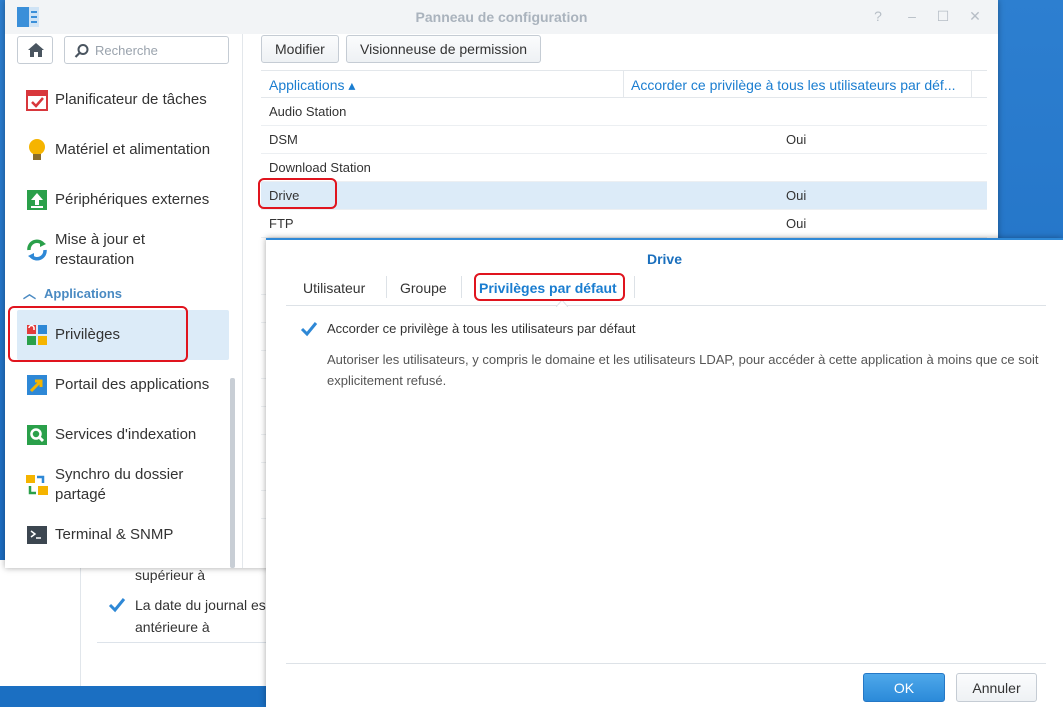  I want to click on sidebar-item-label: Périphériques externes, so click(132, 199).